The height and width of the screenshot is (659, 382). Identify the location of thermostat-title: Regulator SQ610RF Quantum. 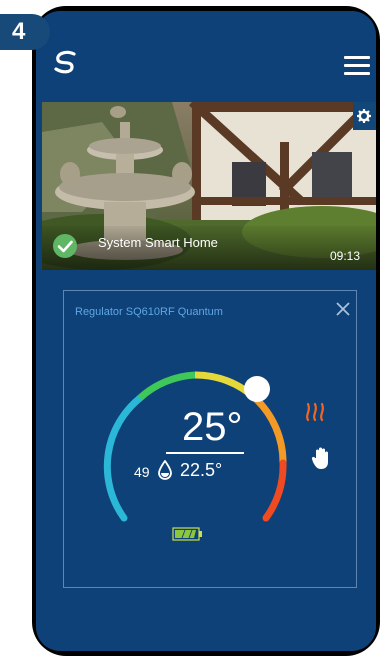
(149, 312).